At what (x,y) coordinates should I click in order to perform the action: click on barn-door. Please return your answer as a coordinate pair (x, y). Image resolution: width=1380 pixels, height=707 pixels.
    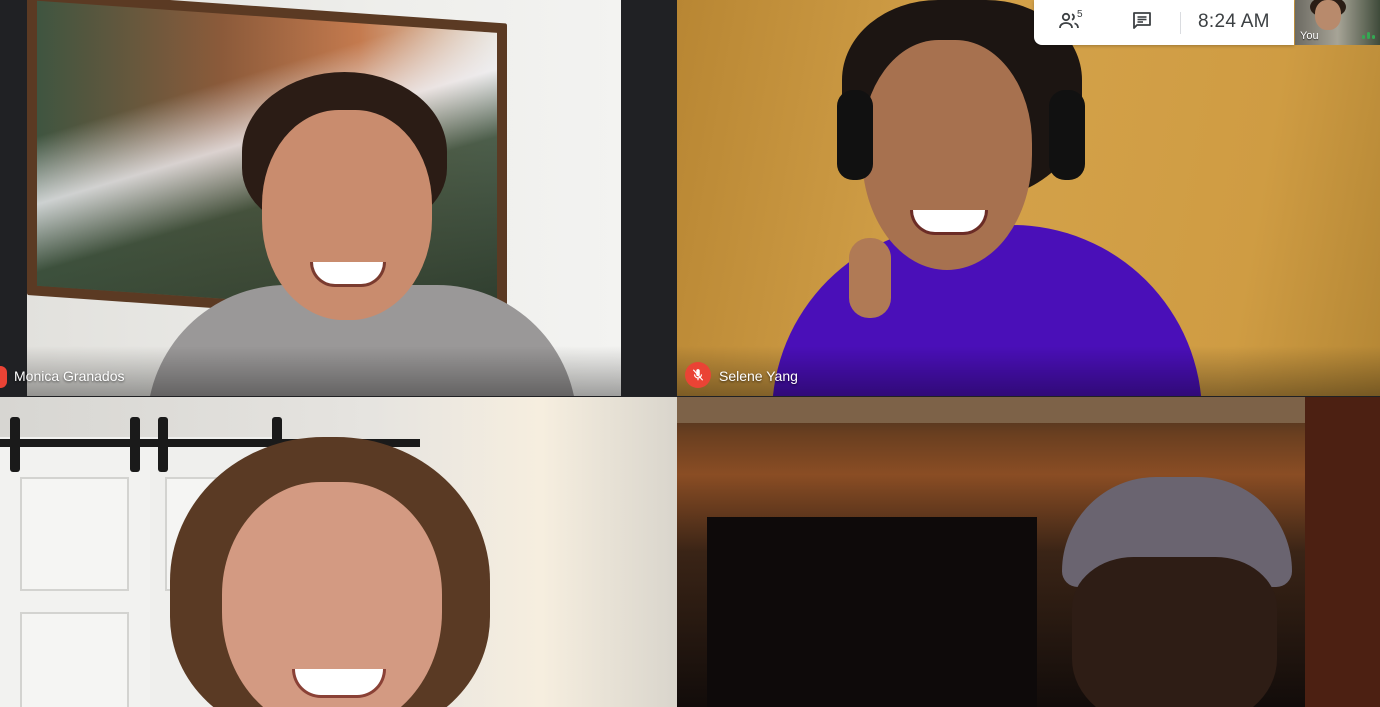
    Looking at the image, I should click on (76, 572).